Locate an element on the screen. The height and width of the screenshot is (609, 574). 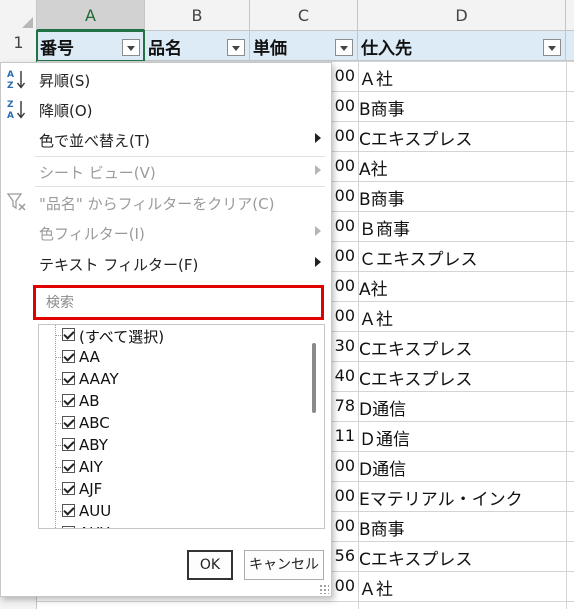
menu-sort-descending-label: 降順(O) is located at coordinates (66, 111).